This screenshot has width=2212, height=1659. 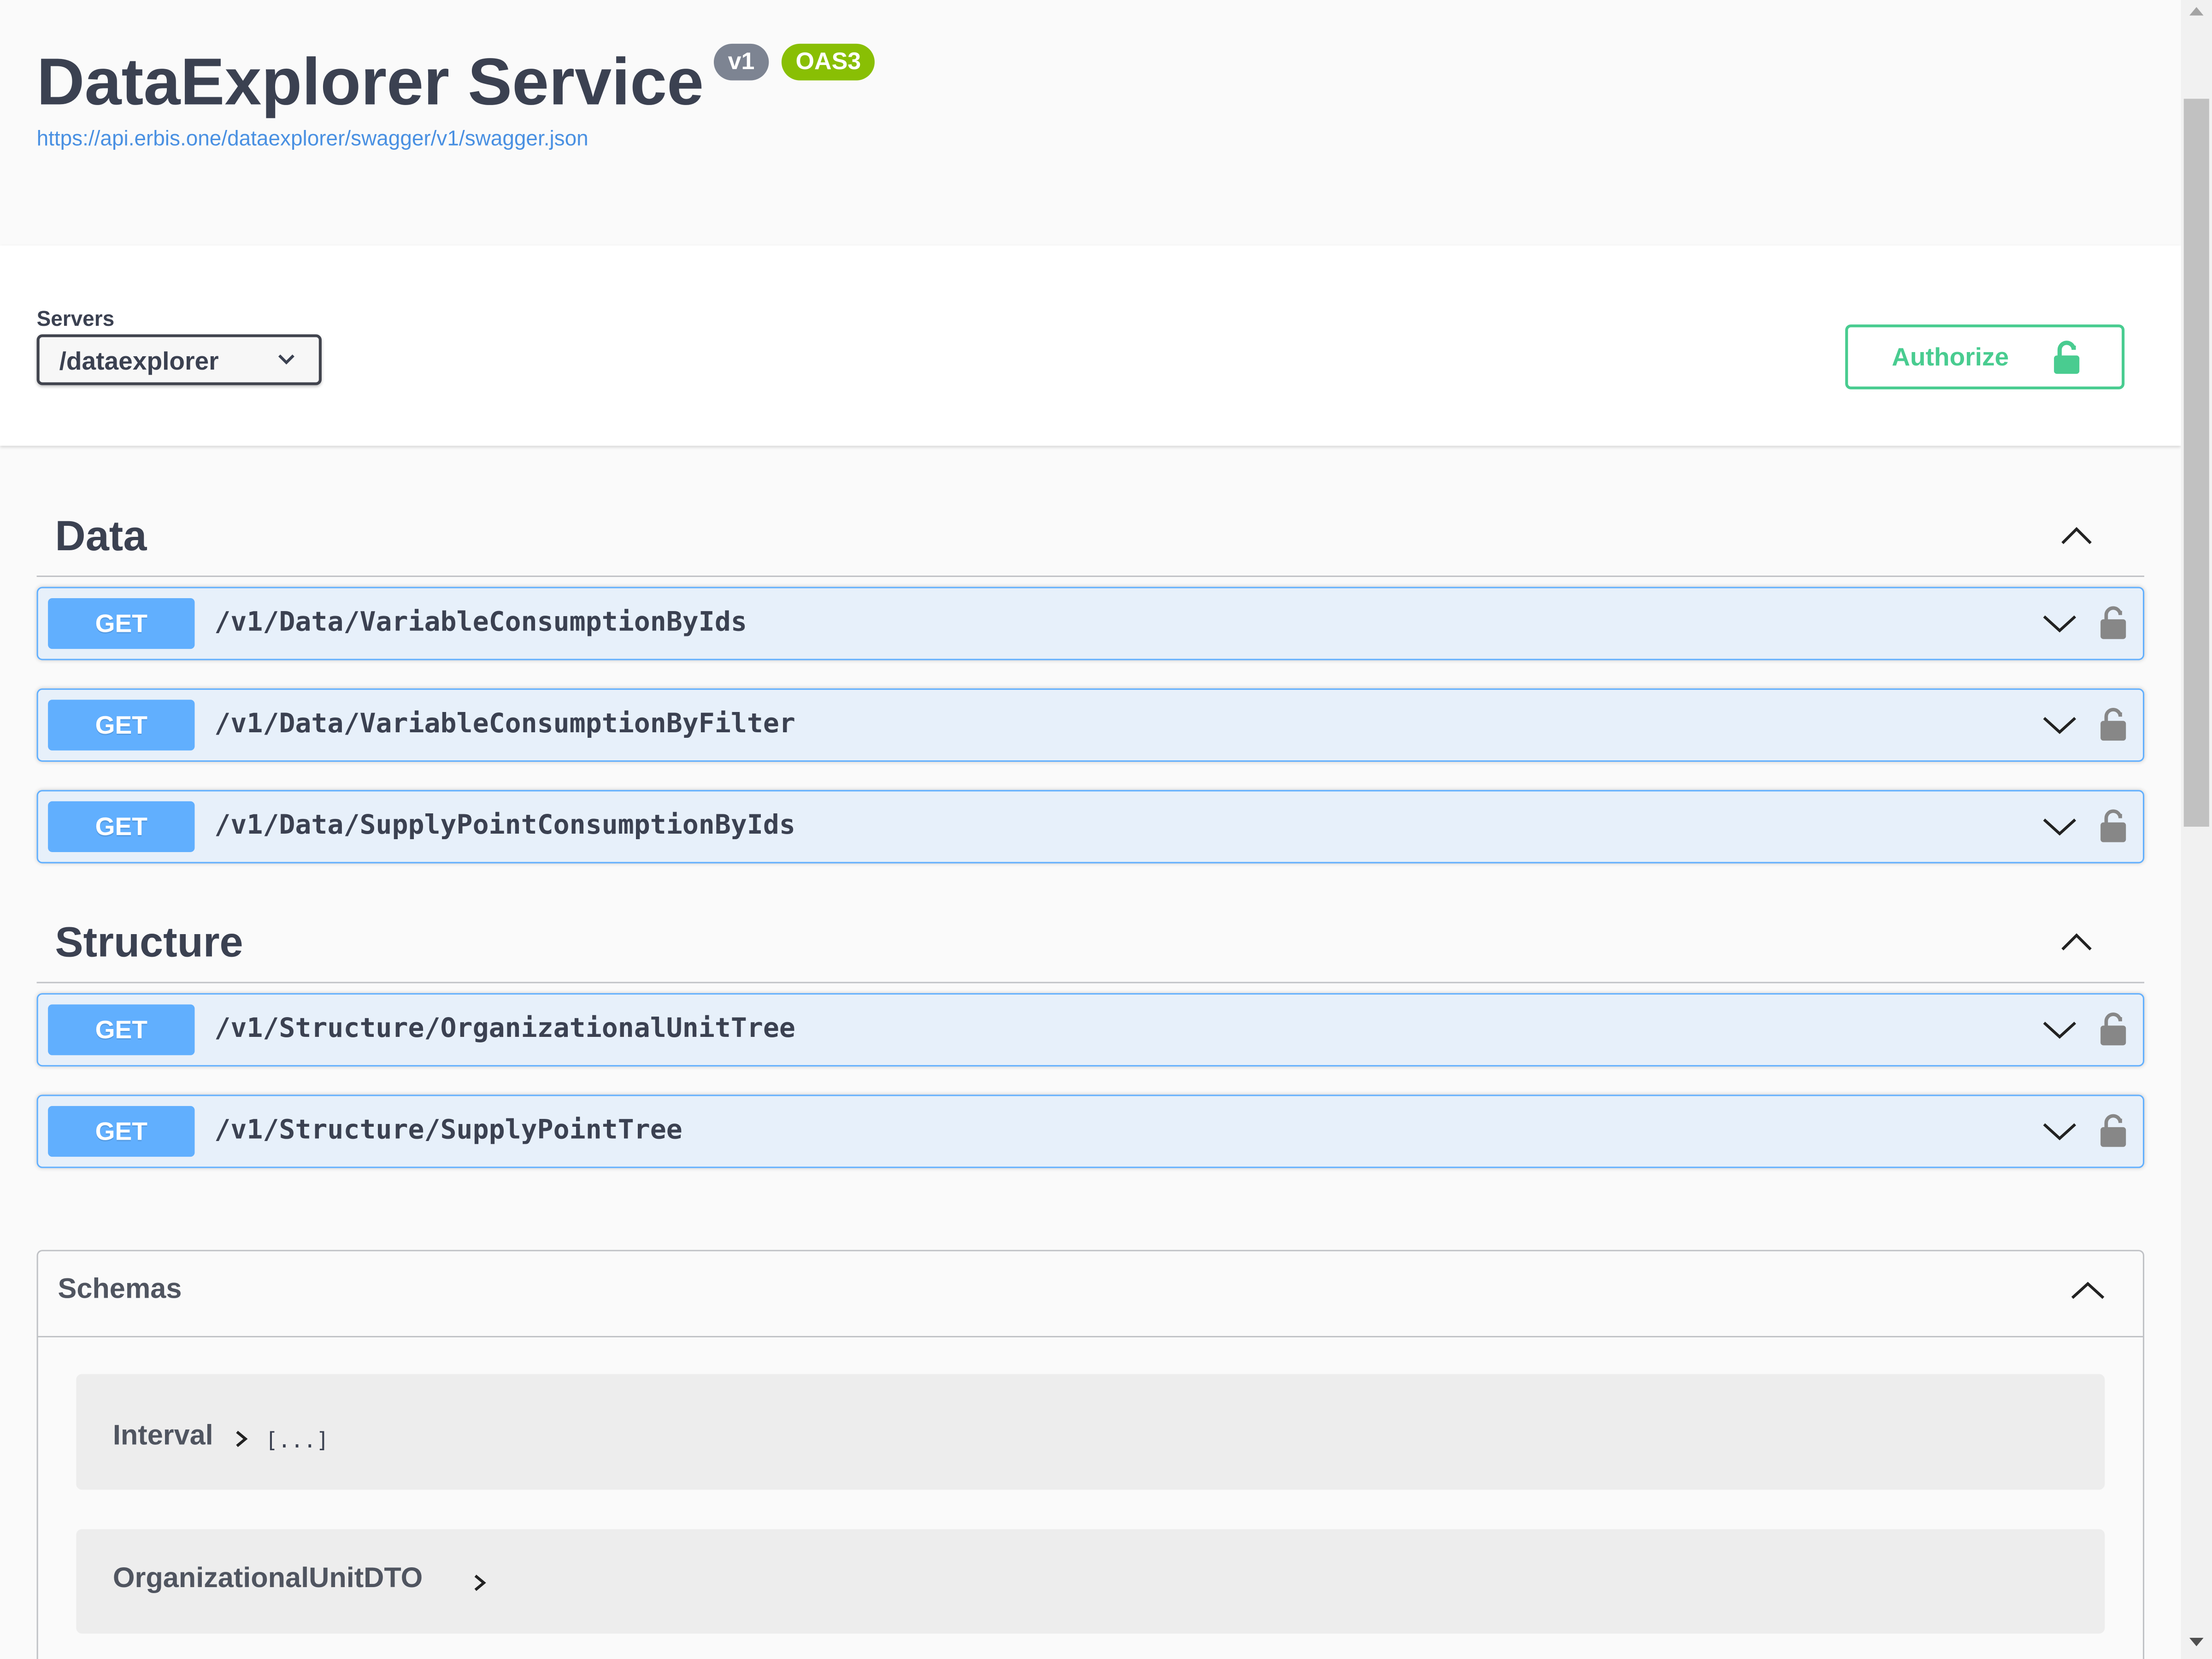 I want to click on schema-item-organizationalunitdto: OrganizationalUnitDTO, so click(x=1090, y=1581).